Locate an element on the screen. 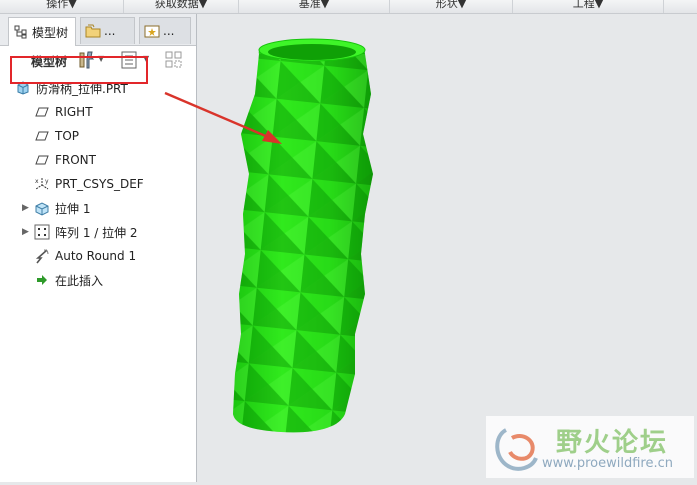  annotation-arrow-head is located at coordinates (272, 137).